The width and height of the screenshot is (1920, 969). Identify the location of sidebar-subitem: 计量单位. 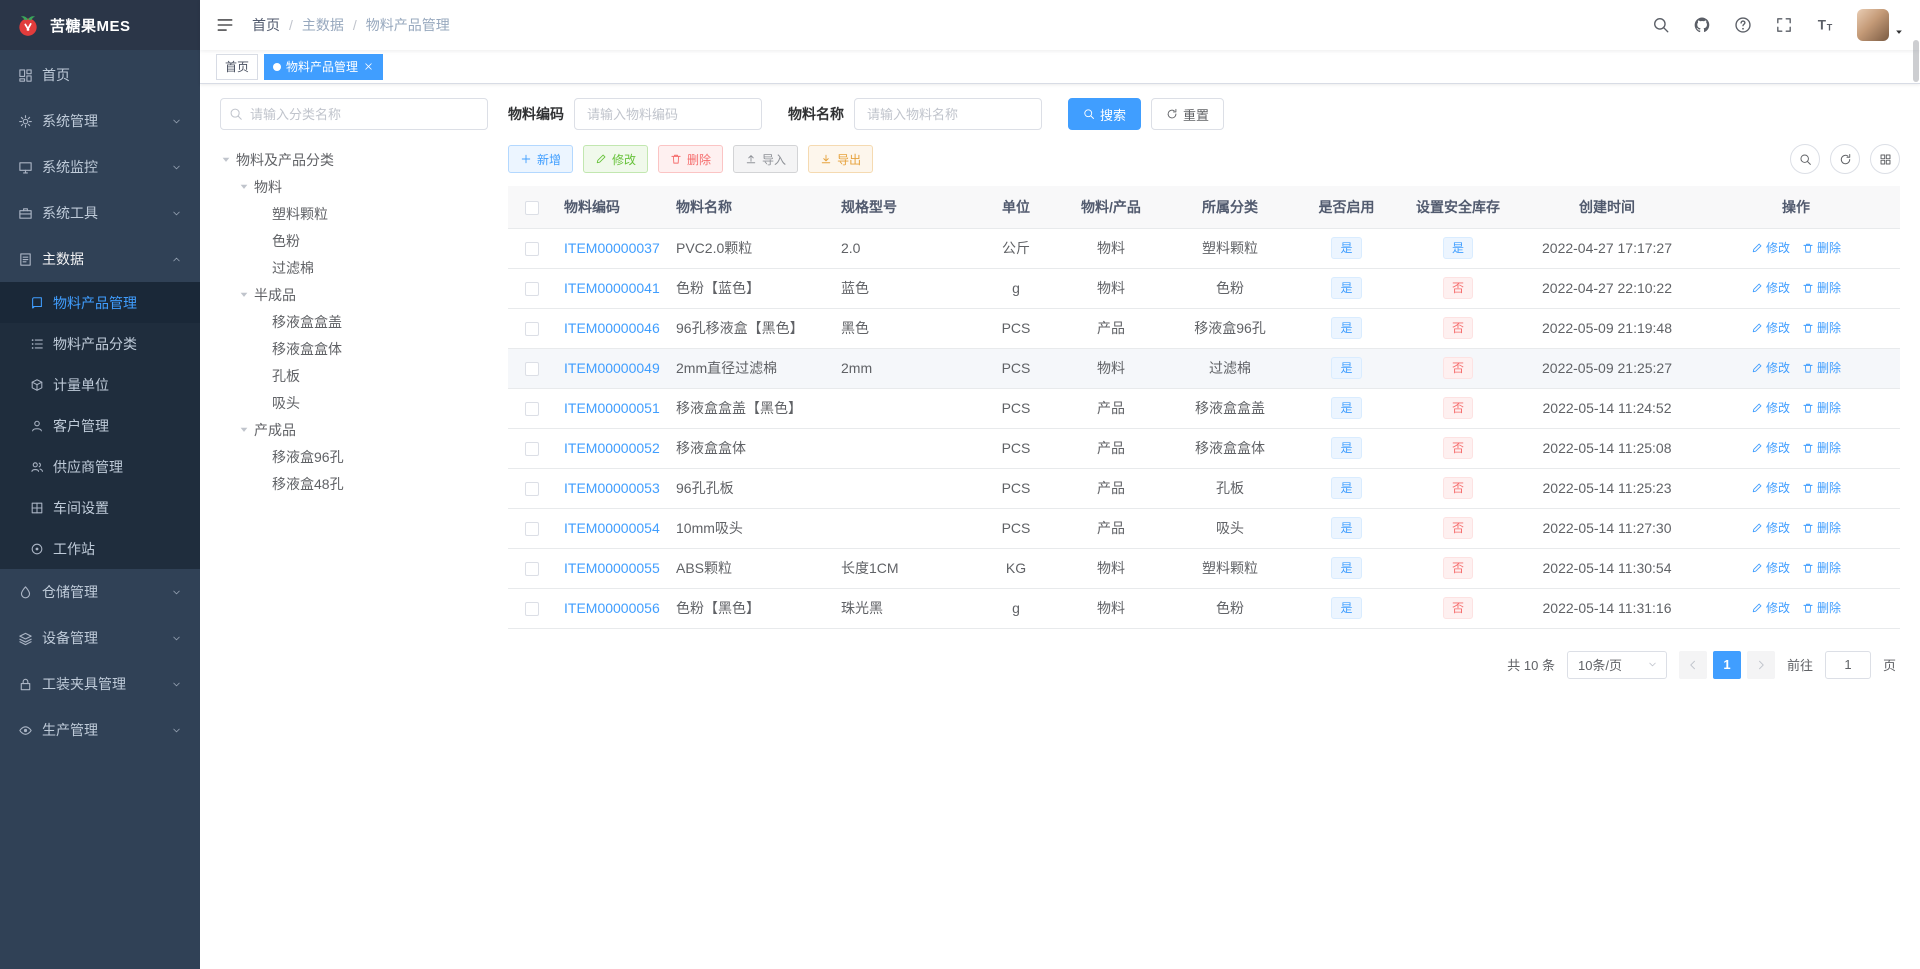
(100, 384).